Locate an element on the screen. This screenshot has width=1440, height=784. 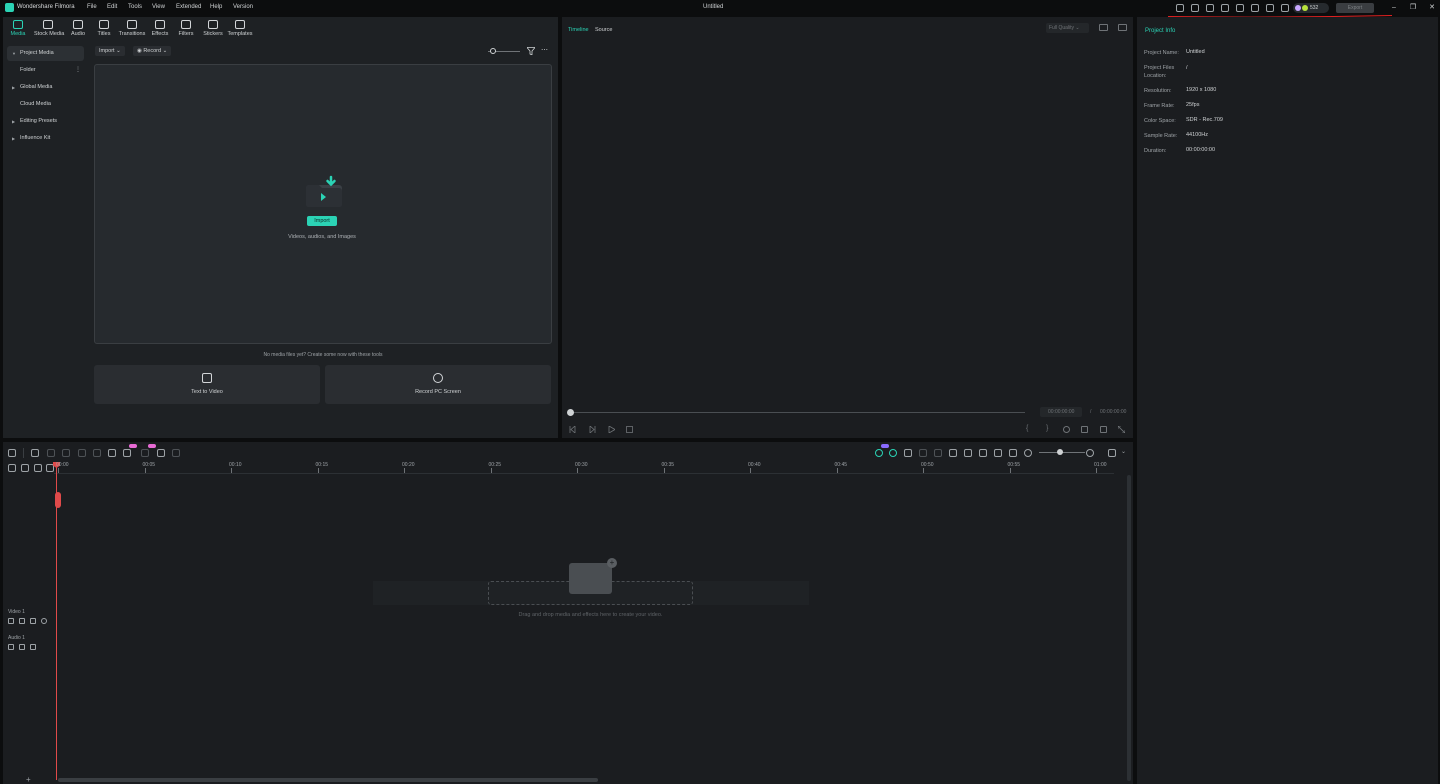
tab-stock-media: Stock Media is located at coordinates (49, 28).